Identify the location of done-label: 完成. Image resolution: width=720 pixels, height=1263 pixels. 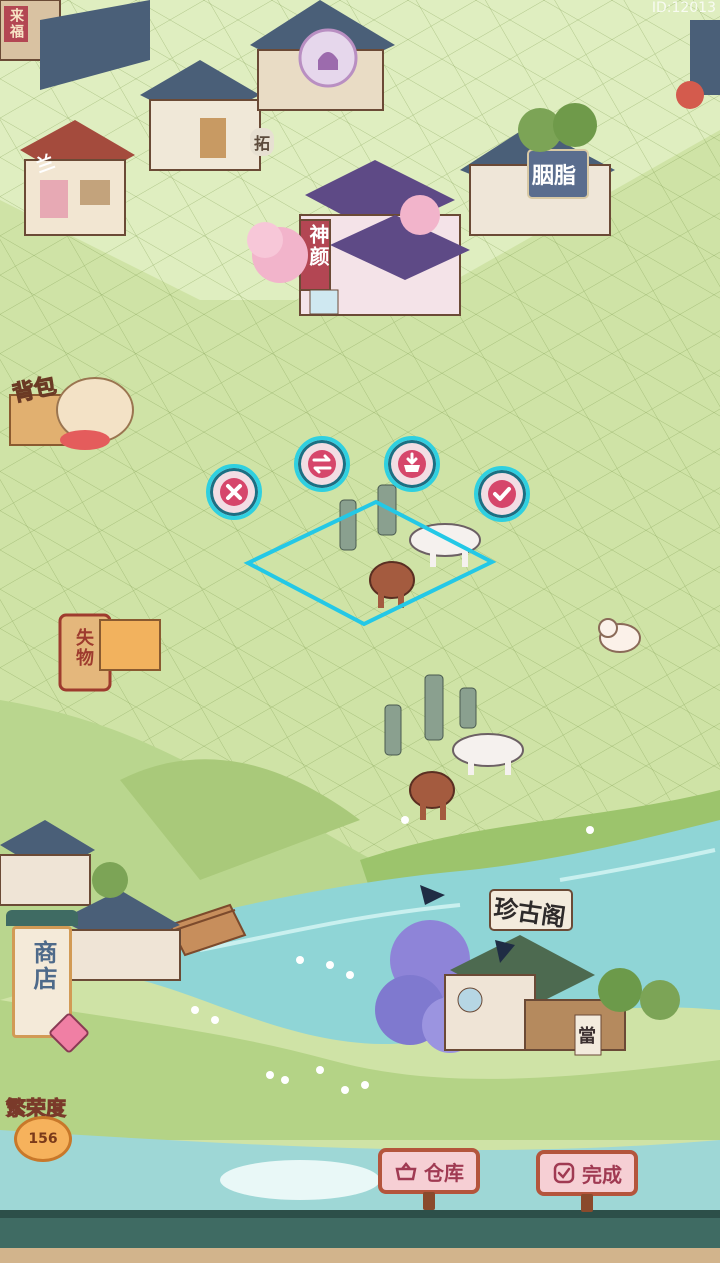
(602, 1174).